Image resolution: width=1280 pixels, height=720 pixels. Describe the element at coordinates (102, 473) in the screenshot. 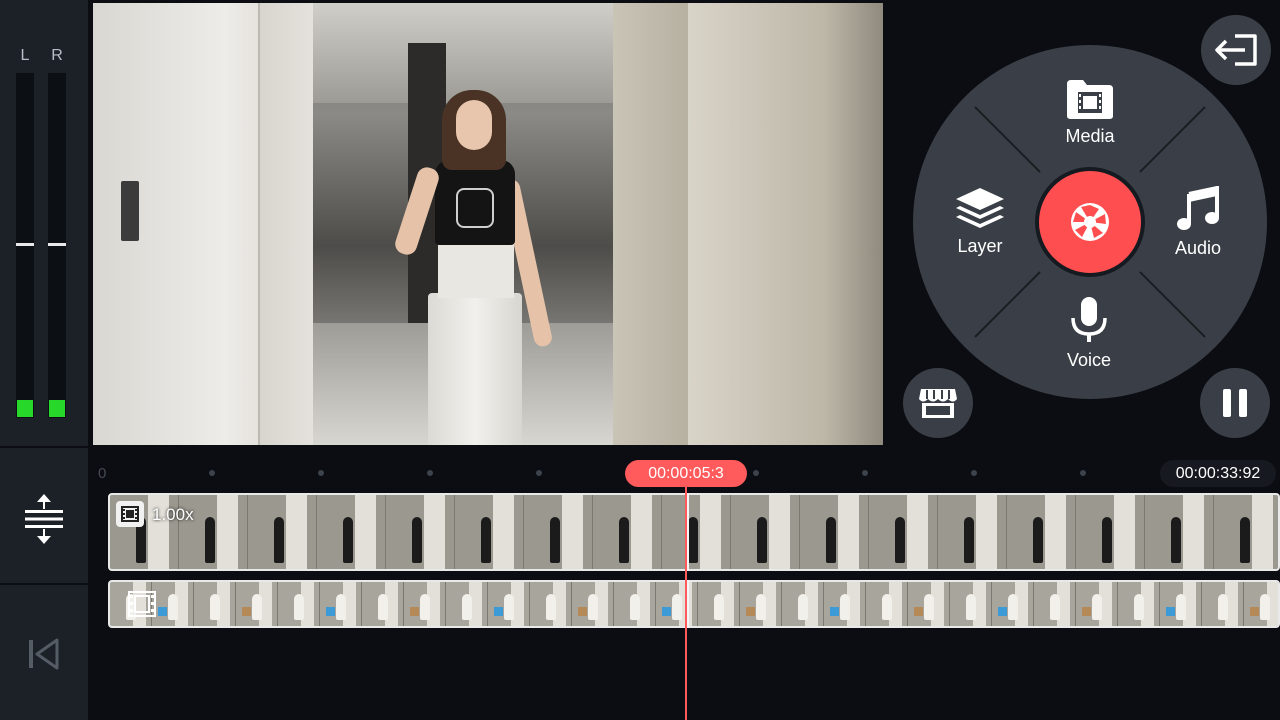

I see `ruler-start-label: 0` at that location.